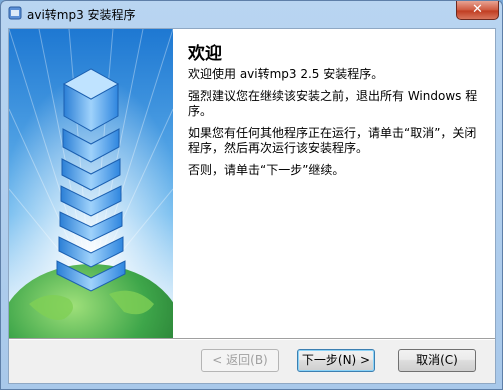  Describe the element at coordinates (240, 360) in the screenshot. I see `back-button: < 返回(B)` at that location.